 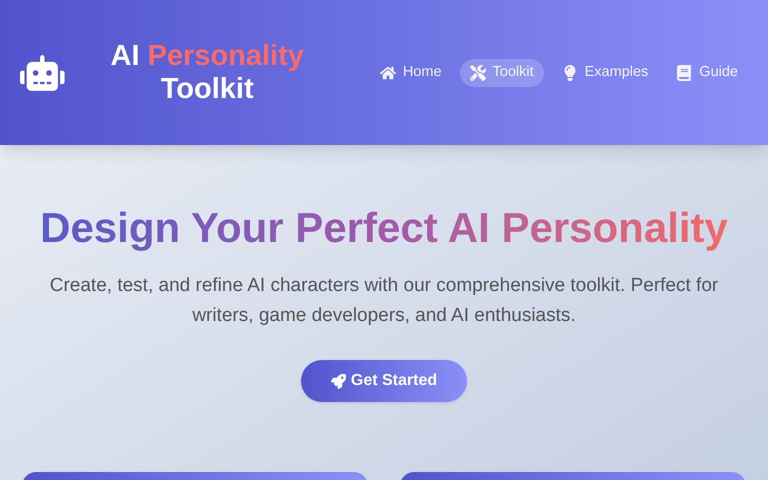 I want to click on home-icon, so click(x=388, y=72).